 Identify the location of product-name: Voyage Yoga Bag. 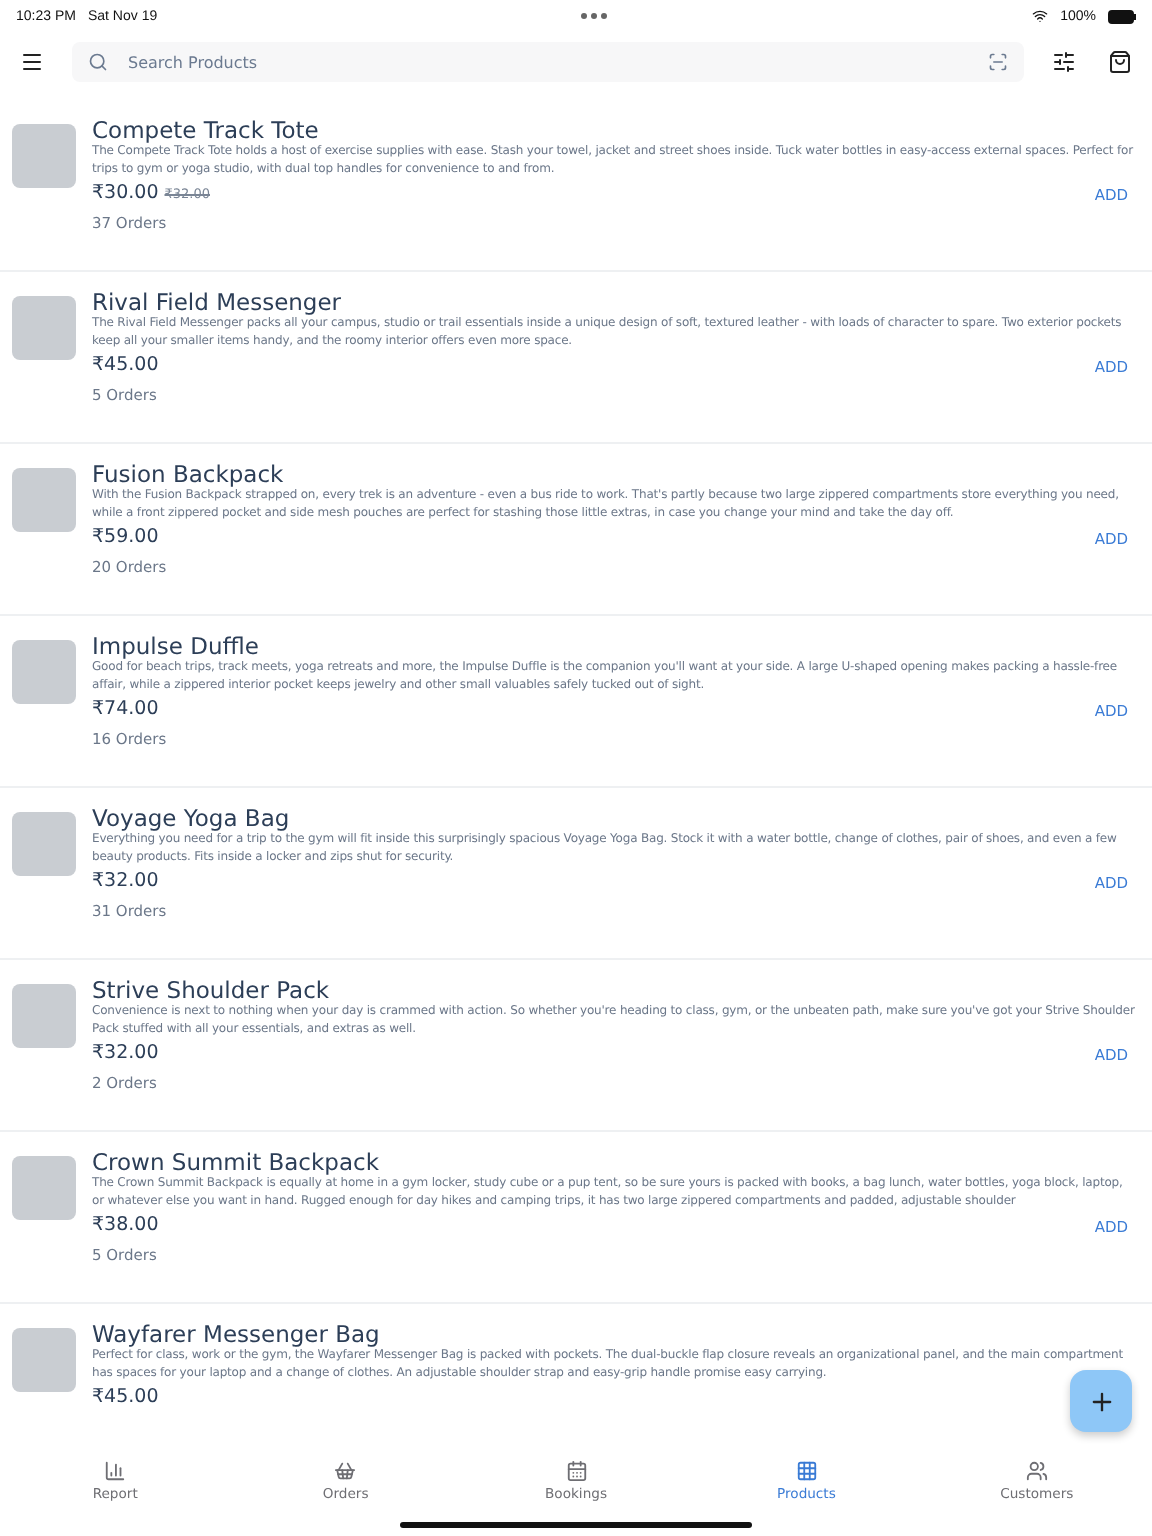
(192, 818).